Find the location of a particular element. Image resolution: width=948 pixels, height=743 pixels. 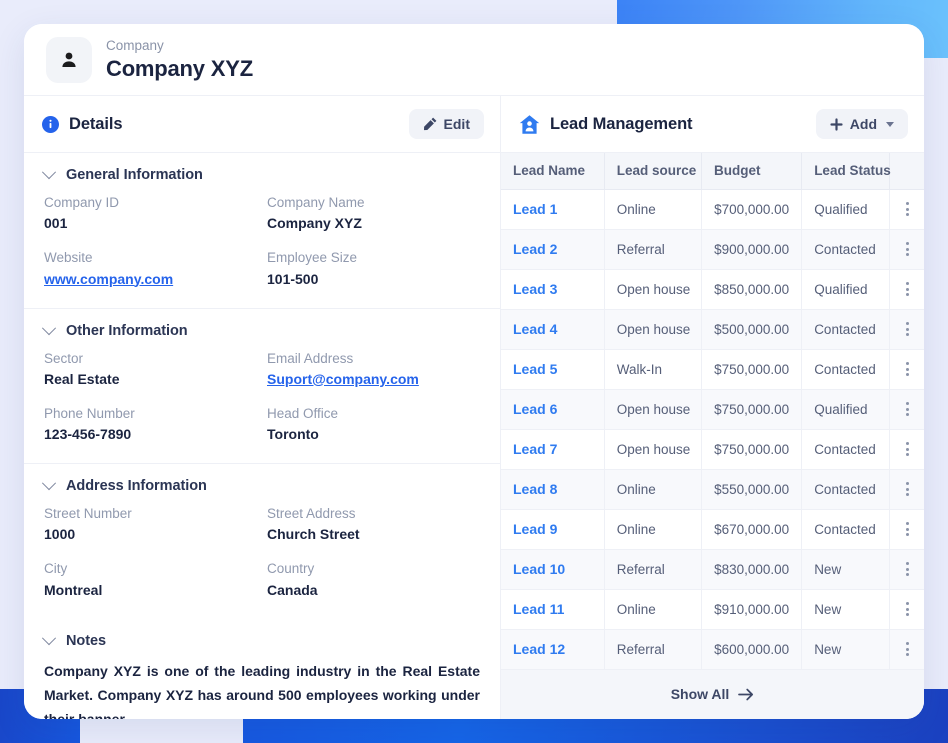

details-section-header: General Information is located at coordinates (261, 174).